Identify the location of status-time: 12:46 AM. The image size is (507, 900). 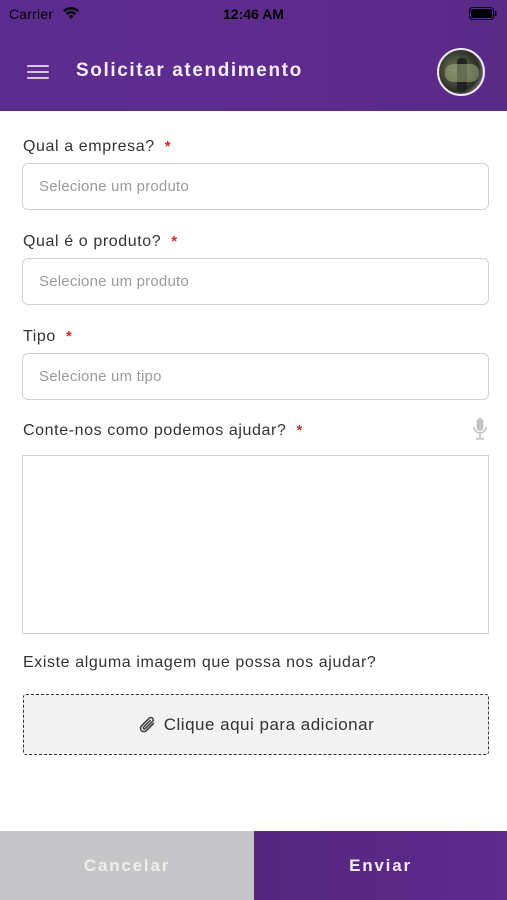
(253, 14).